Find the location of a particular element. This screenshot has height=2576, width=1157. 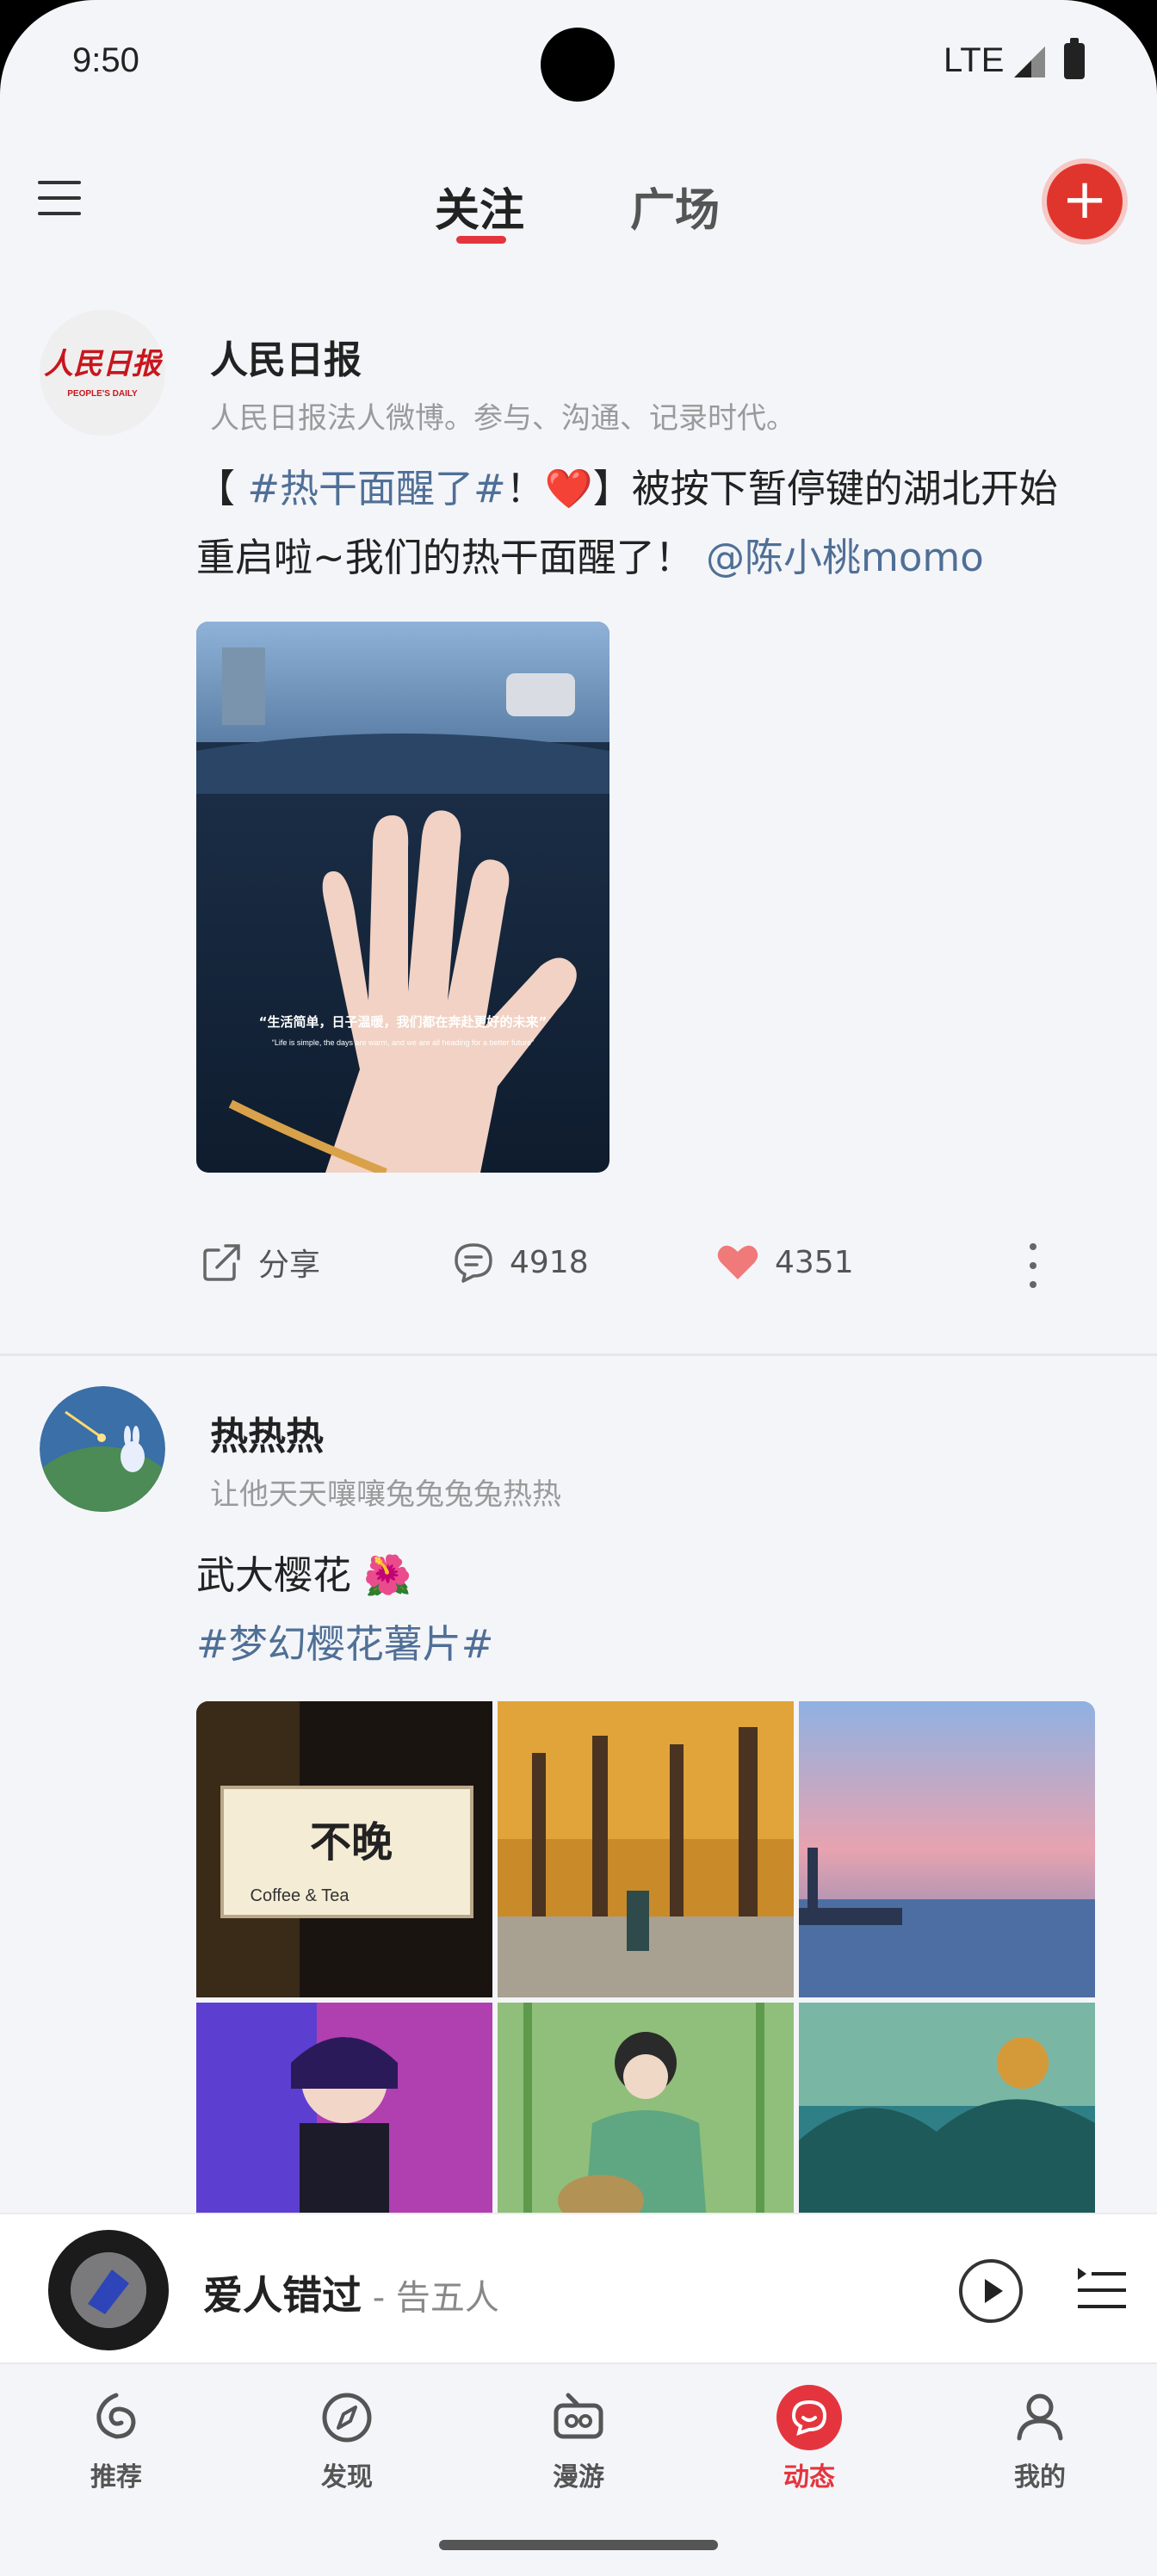

hashtag-link: #热干面醒了# is located at coordinates (376, 489).